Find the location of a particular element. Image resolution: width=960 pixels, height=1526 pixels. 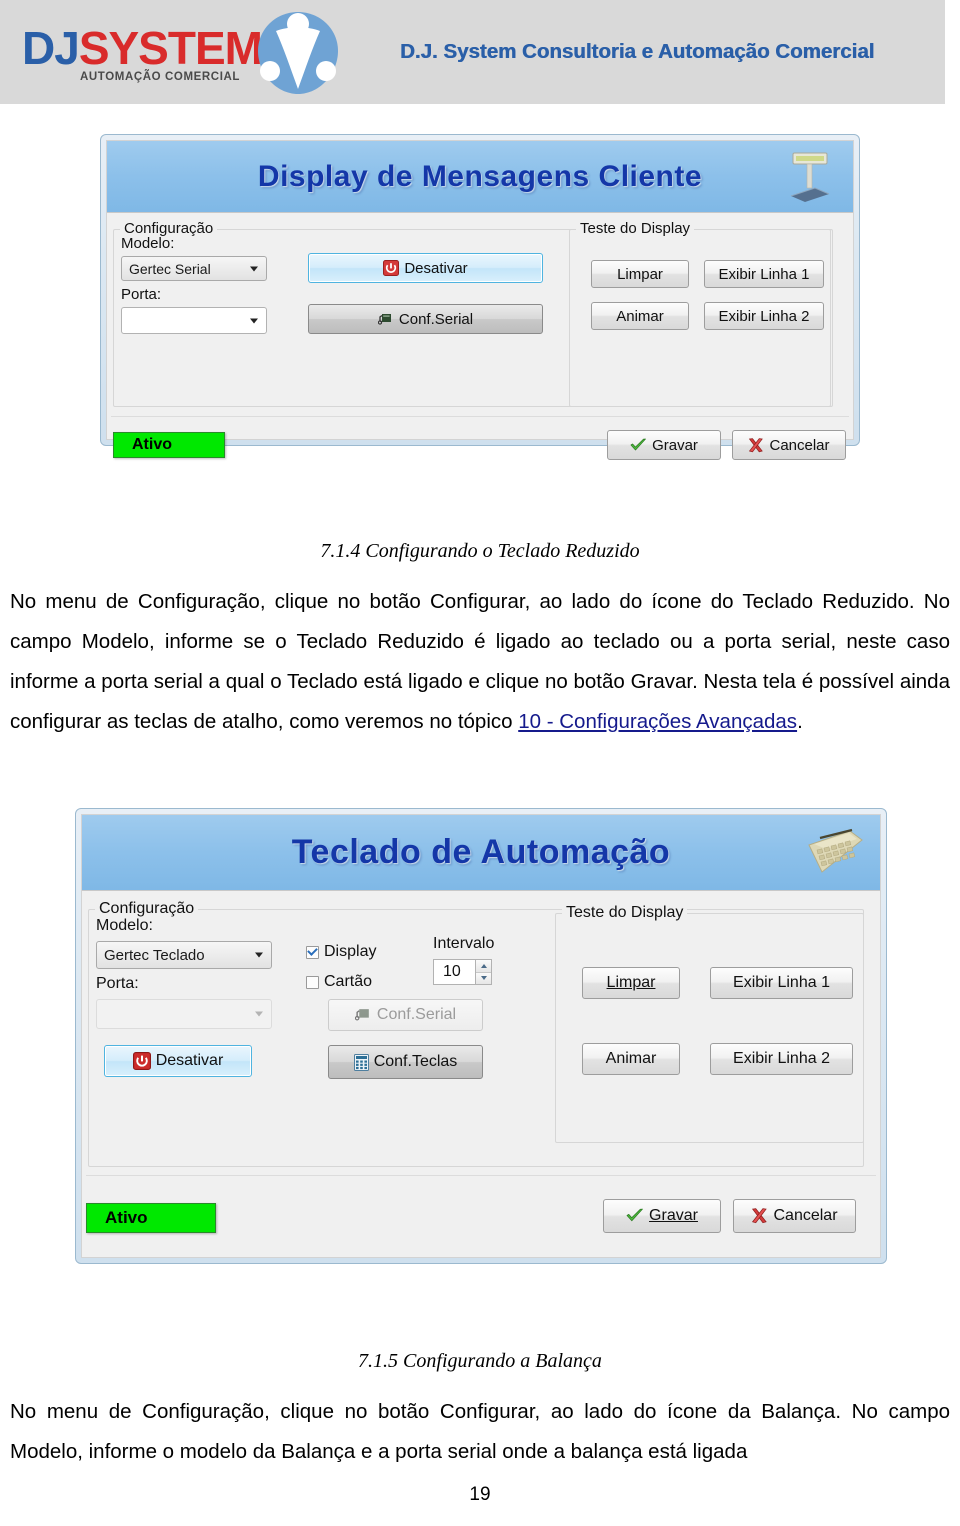

status-badge: Ativo is located at coordinates (169, 445).